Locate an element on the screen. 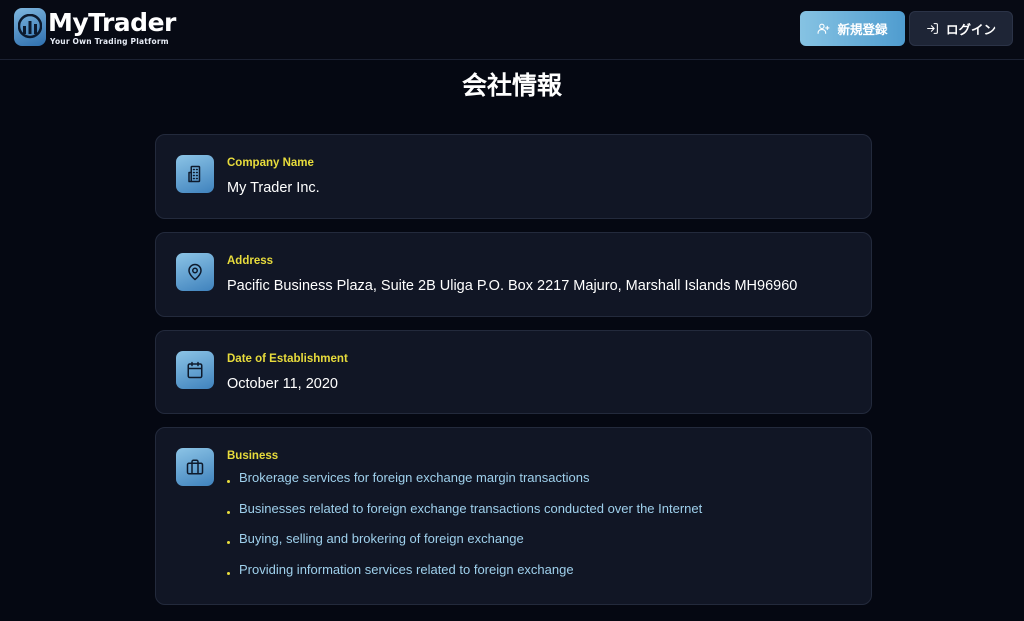 The width and height of the screenshot is (1024, 621). address-label: Address is located at coordinates (250, 261).